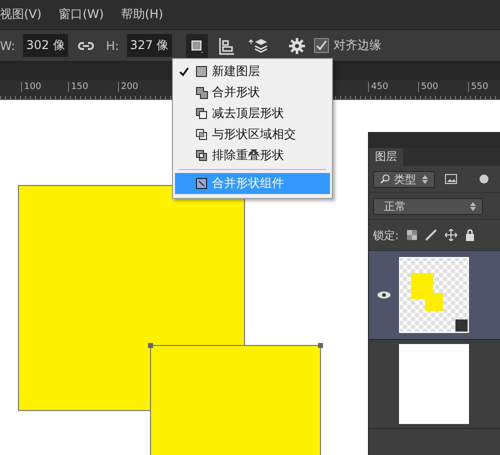 The width and height of the screenshot is (500, 455). What do you see at coordinates (45, 45) in the screenshot?
I see `width-field: 302 像` at bounding box center [45, 45].